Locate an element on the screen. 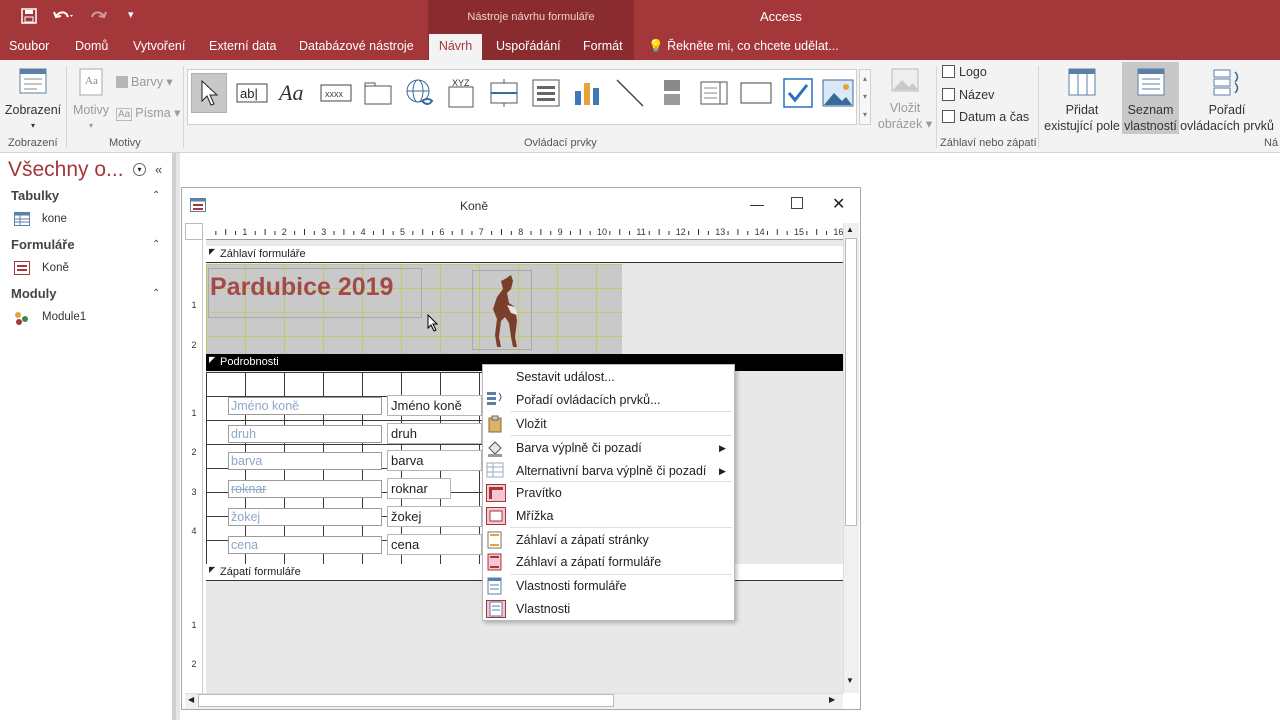  menu-item-ruler: Pravítko is located at coordinates (539, 493).